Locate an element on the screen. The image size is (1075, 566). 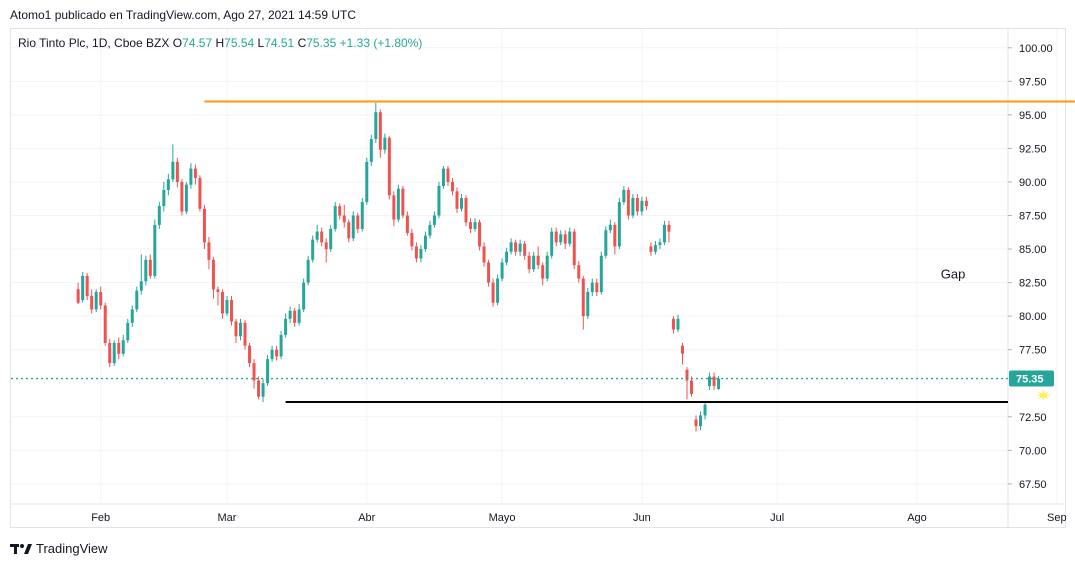
time-axis: FebMarAbrMayoJunJulAgoSepOctNov is located at coordinates (583, 518).